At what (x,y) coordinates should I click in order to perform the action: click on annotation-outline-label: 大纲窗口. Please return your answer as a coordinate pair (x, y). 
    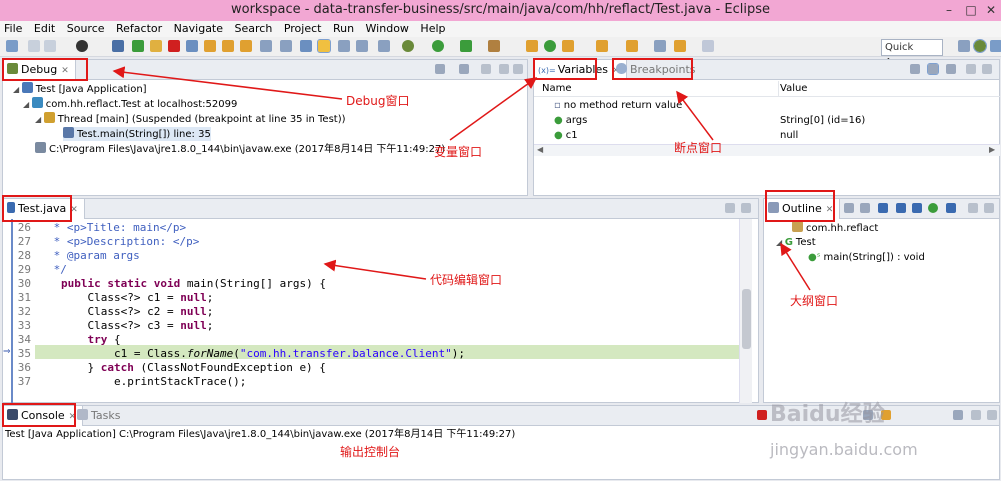
    Looking at the image, I should click on (814, 301).